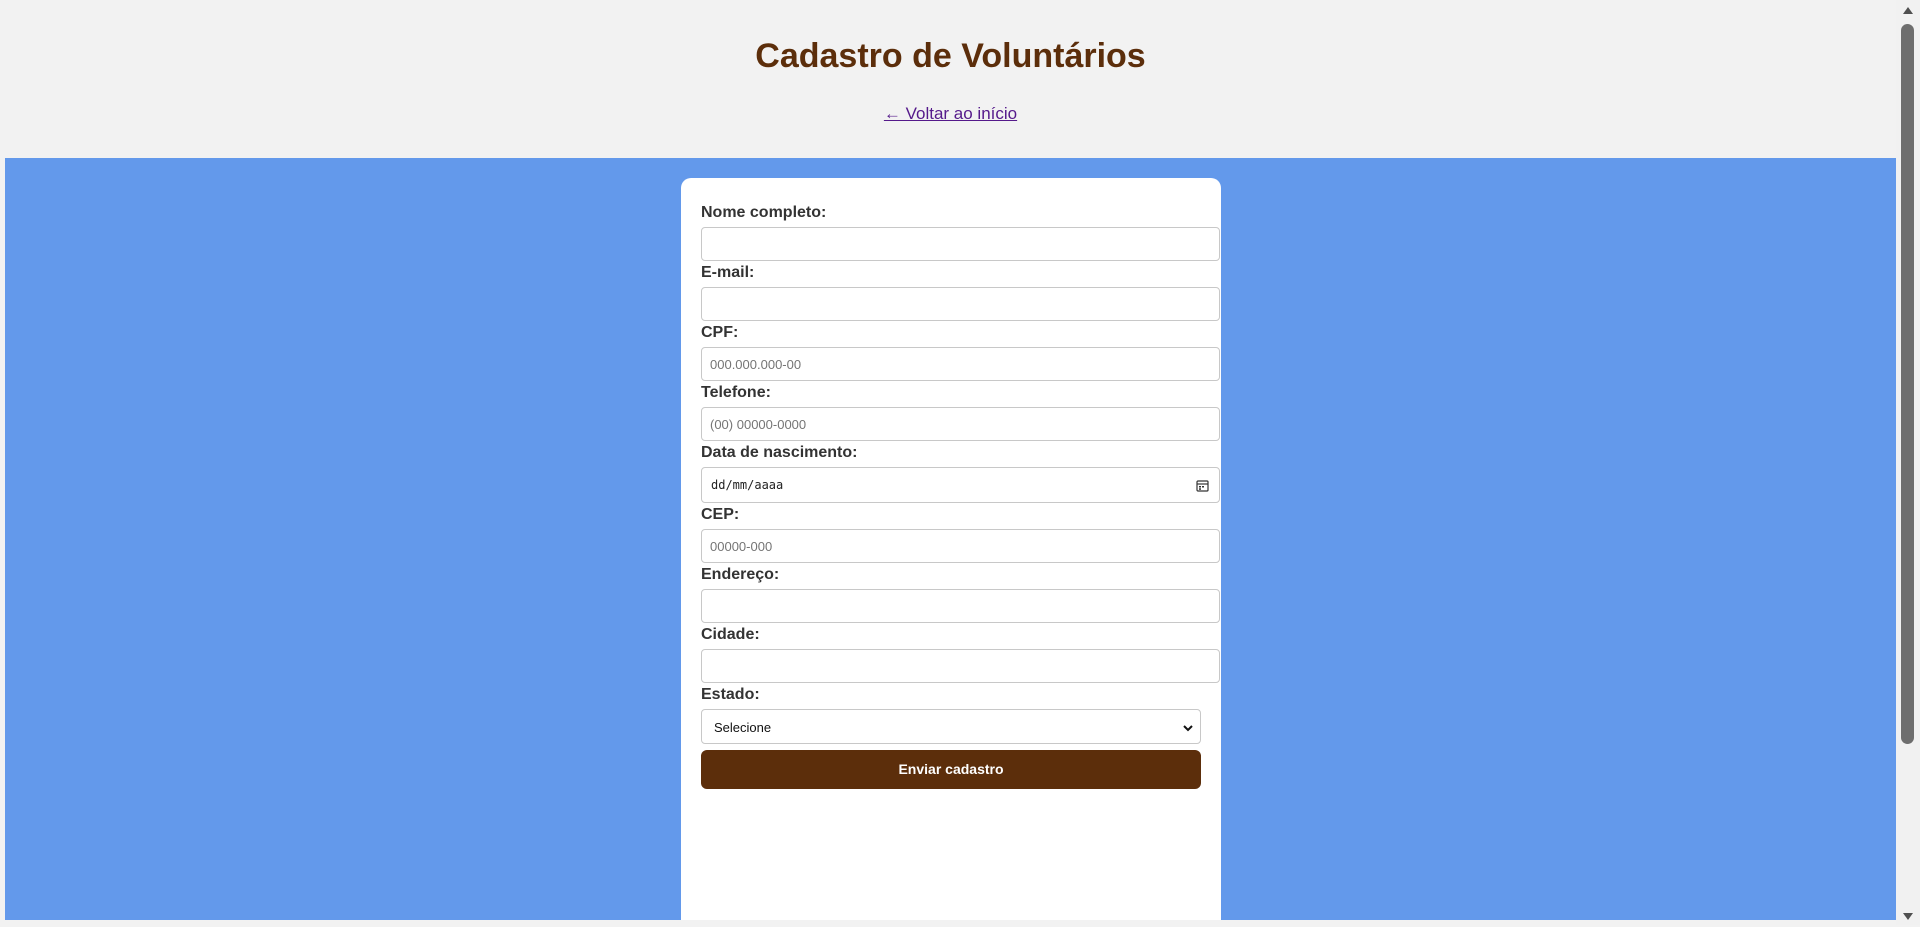  What do you see at coordinates (743, 727) in the screenshot?
I see `estado-selected-value: Selecione` at bounding box center [743, 727].